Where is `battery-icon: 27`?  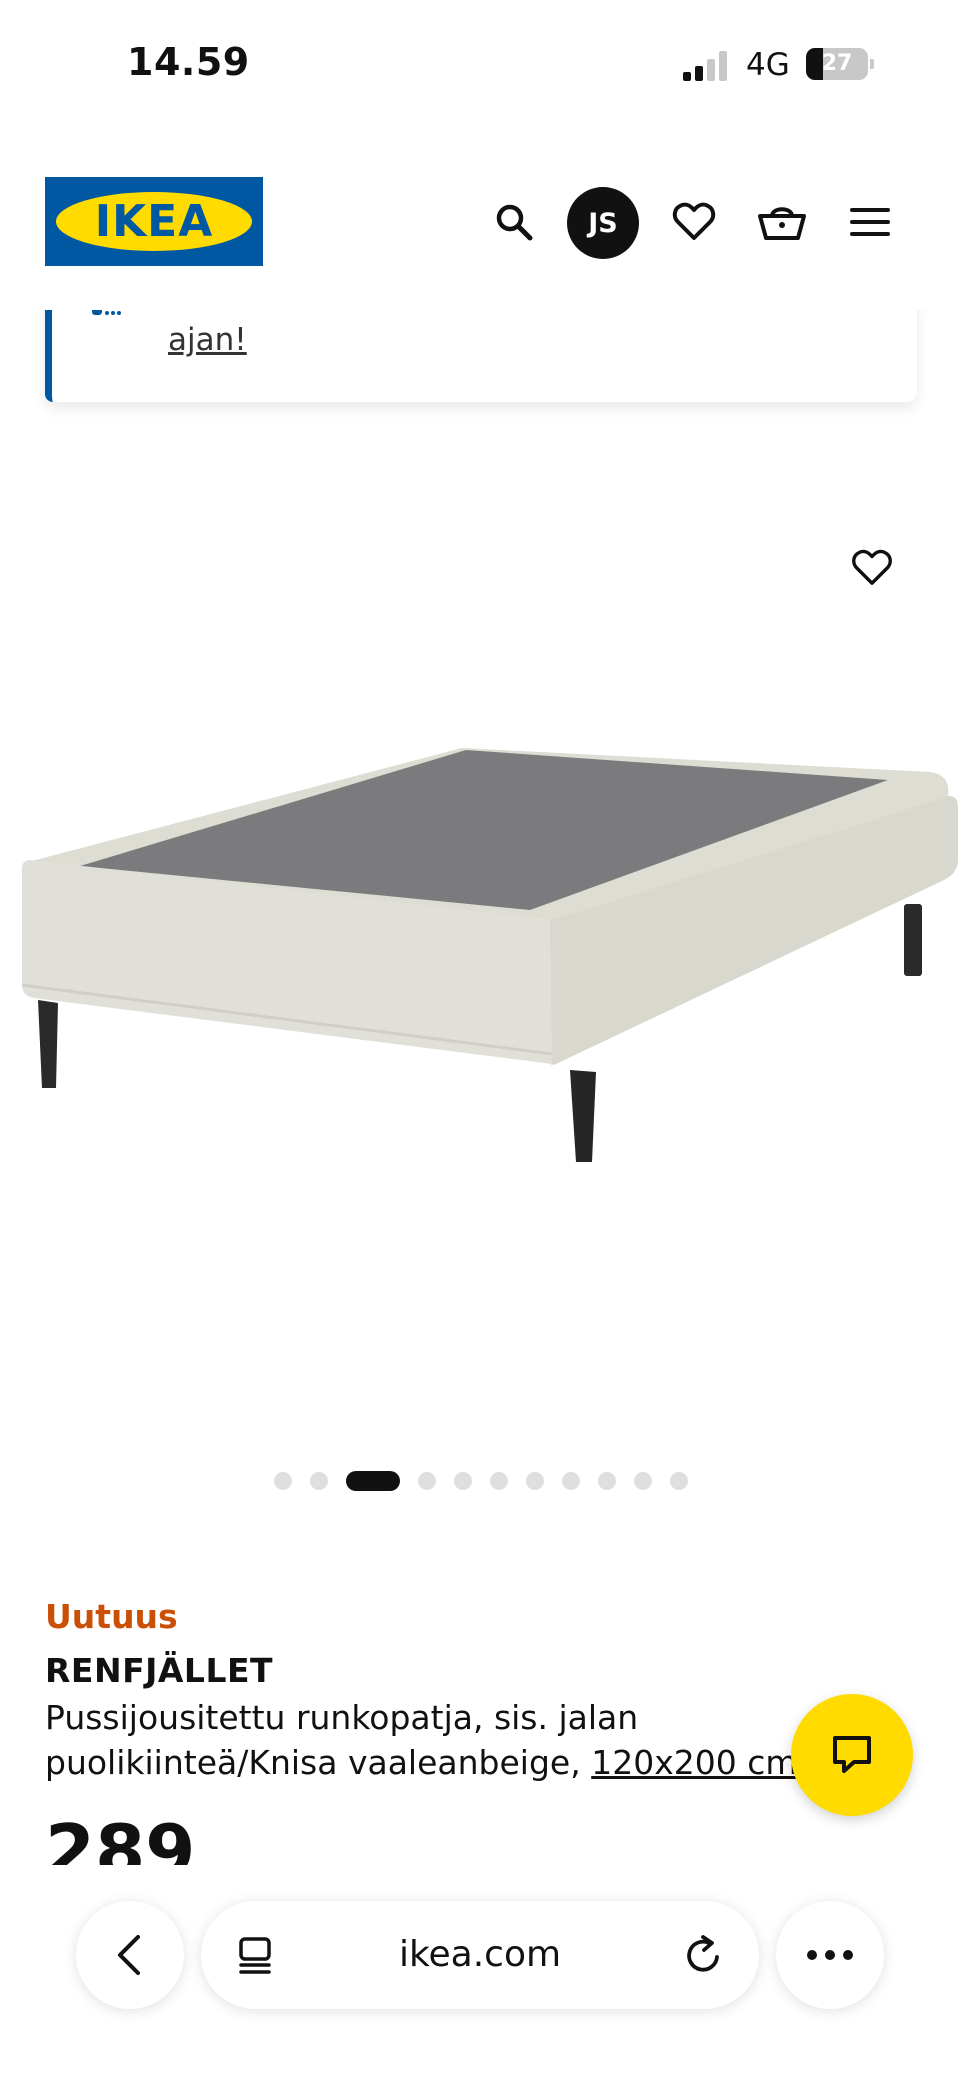
battery-icon: 27 is located at coordinates (840, 64).